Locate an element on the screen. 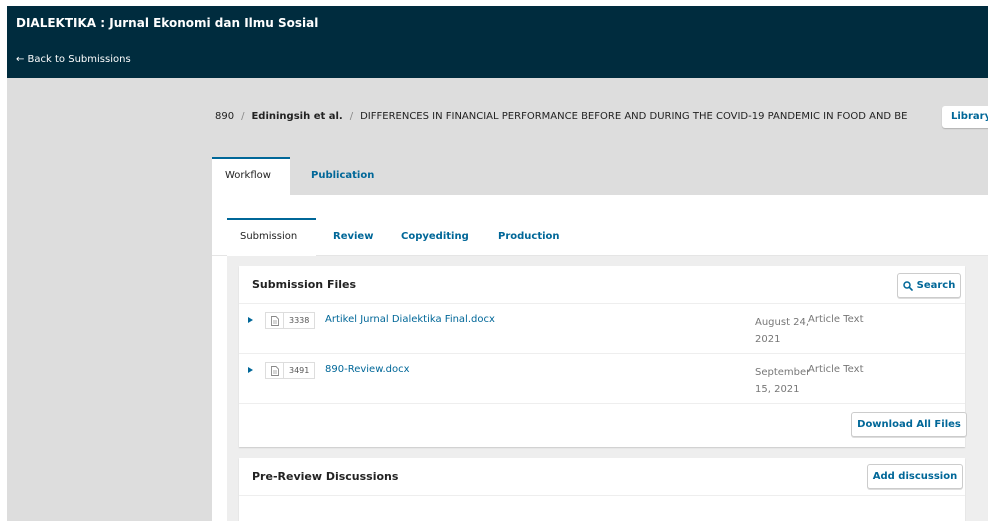 This screenshot has height=521, width=988. submission-files-header: Submission Files Search is located at coordinates (602, 285).